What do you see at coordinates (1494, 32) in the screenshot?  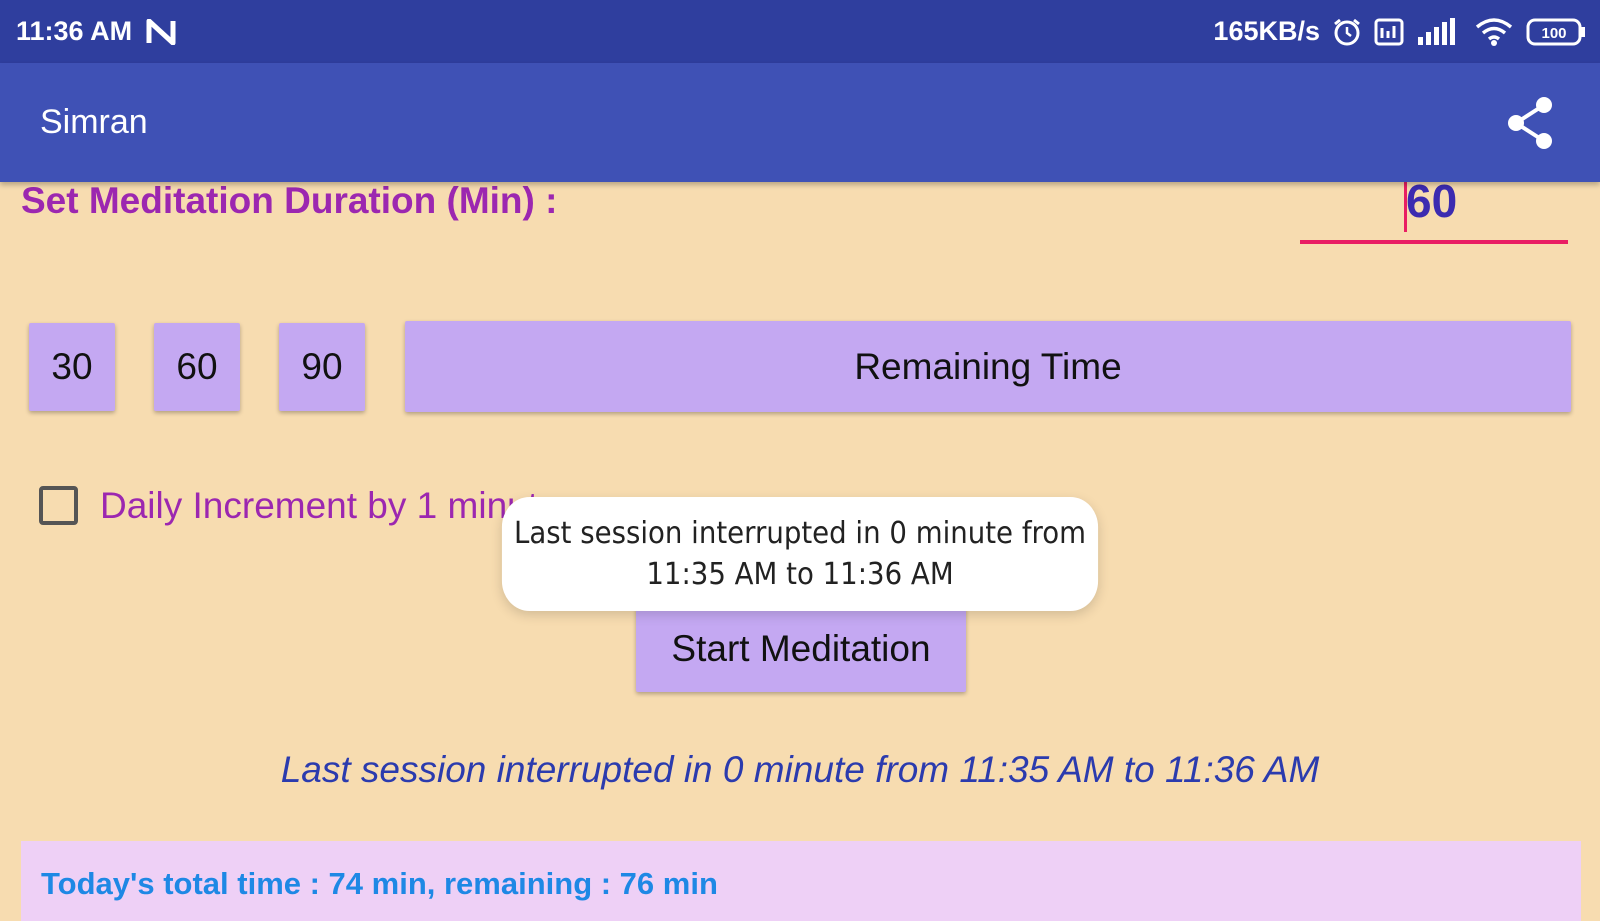 I see `wifi-icon` at bounding box center [1494, 32].